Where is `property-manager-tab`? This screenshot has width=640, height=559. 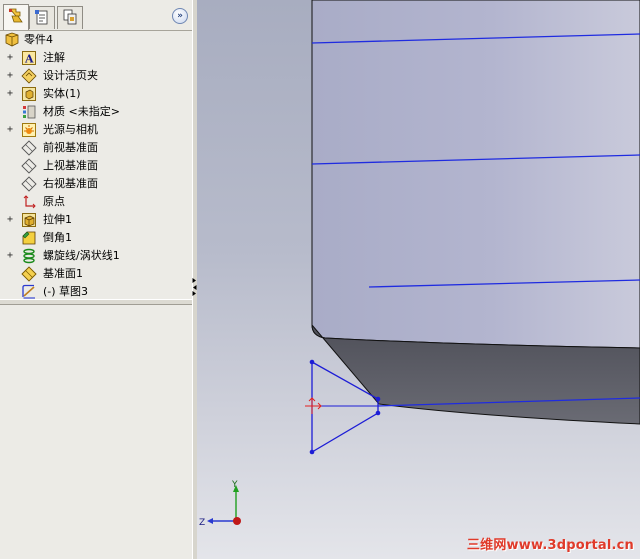
property-manager-tab is located at coordinates (42, 17).